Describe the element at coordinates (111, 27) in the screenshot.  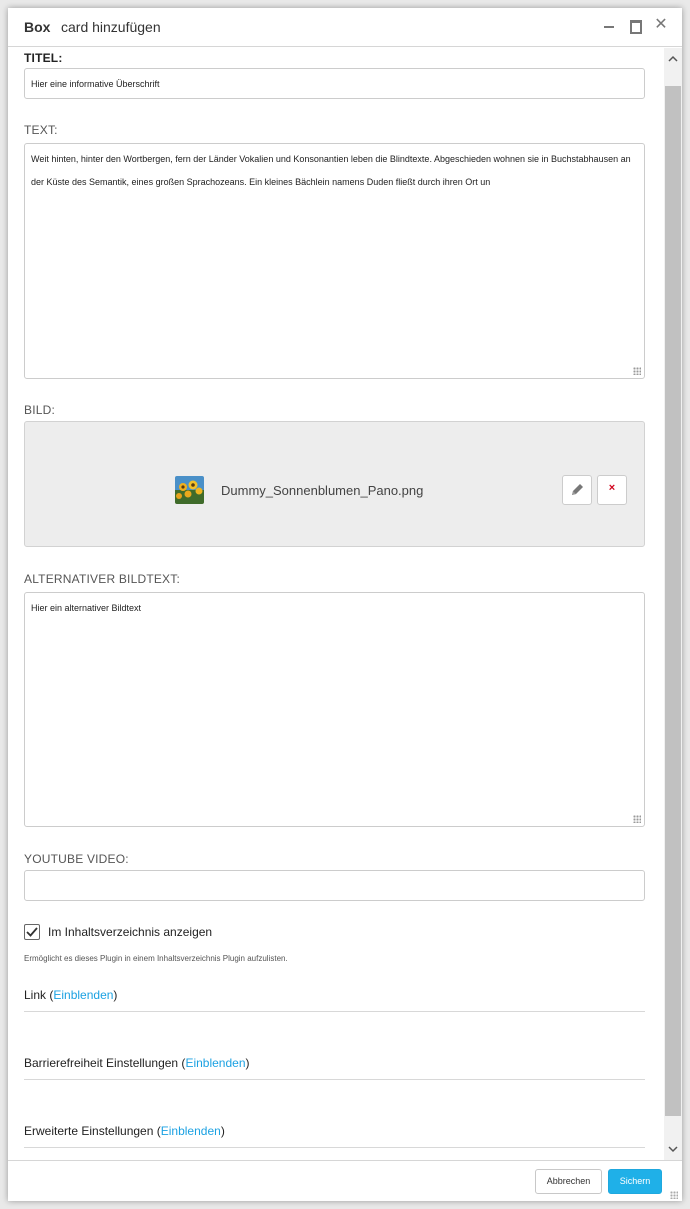
I see `dialog-title-action: card hinzufügen` at that location.